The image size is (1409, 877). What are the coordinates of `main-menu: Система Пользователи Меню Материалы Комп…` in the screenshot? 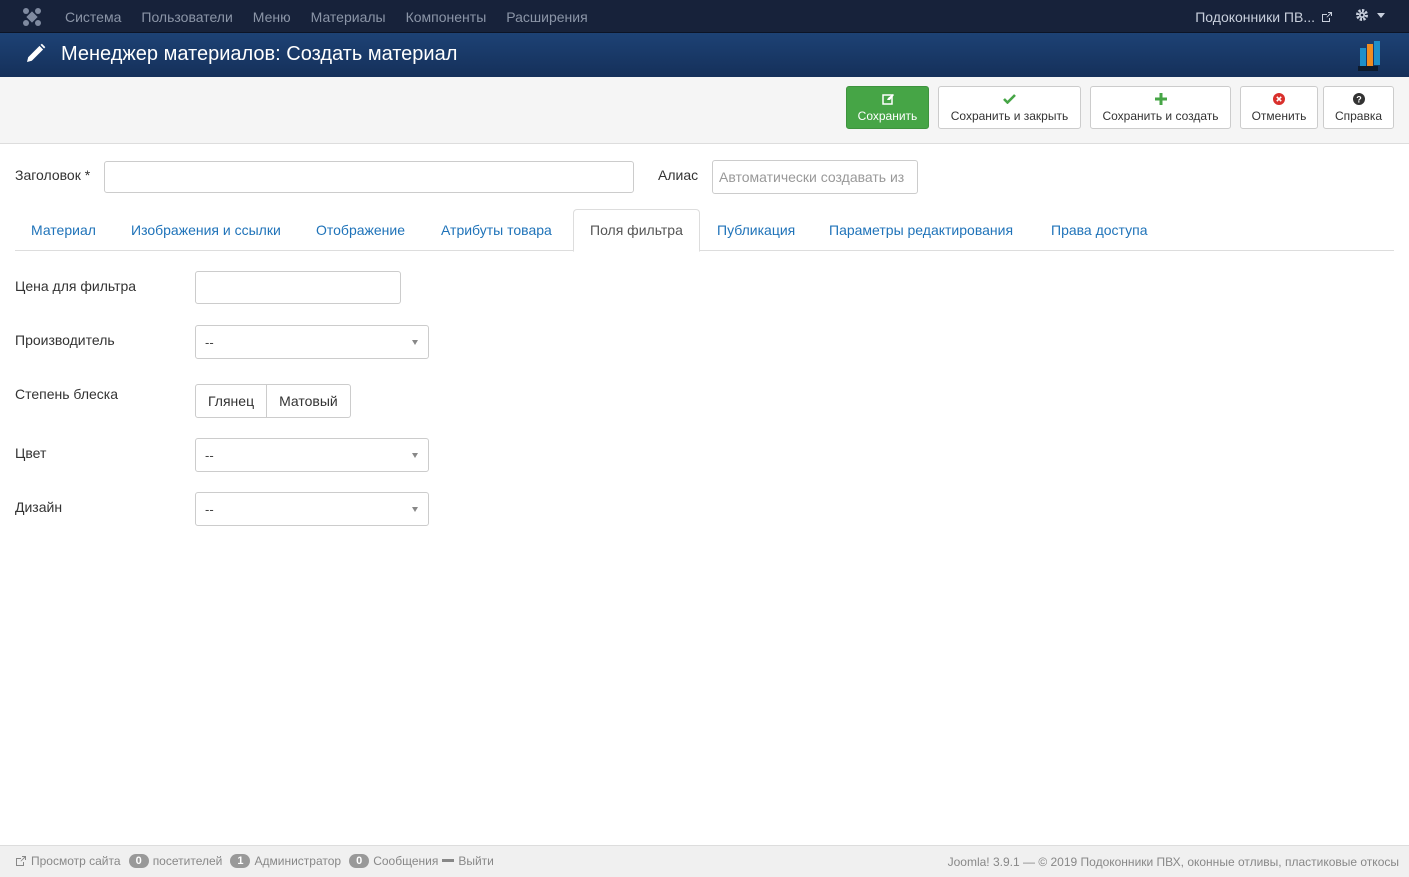 It's located at (326, 16).